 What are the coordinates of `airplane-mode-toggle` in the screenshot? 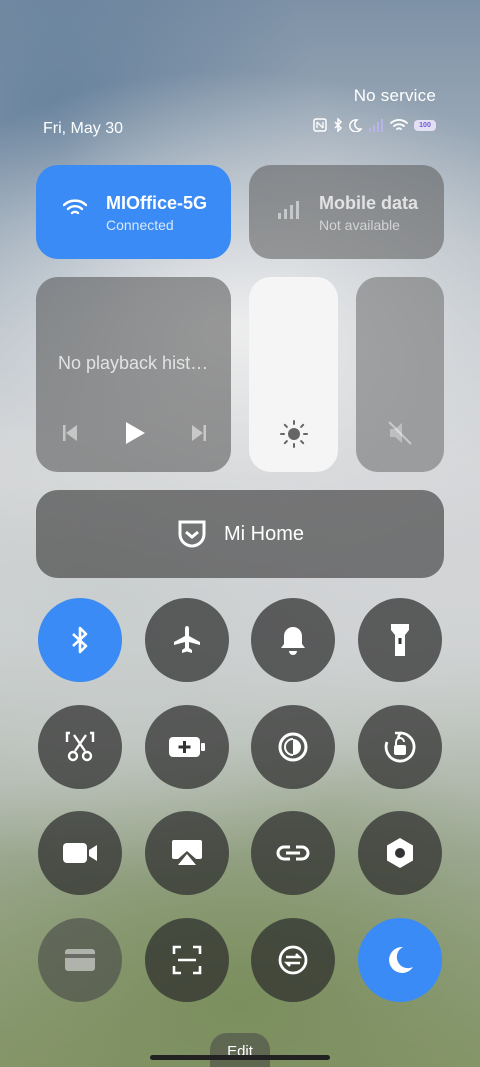 It's located at (187, 640).